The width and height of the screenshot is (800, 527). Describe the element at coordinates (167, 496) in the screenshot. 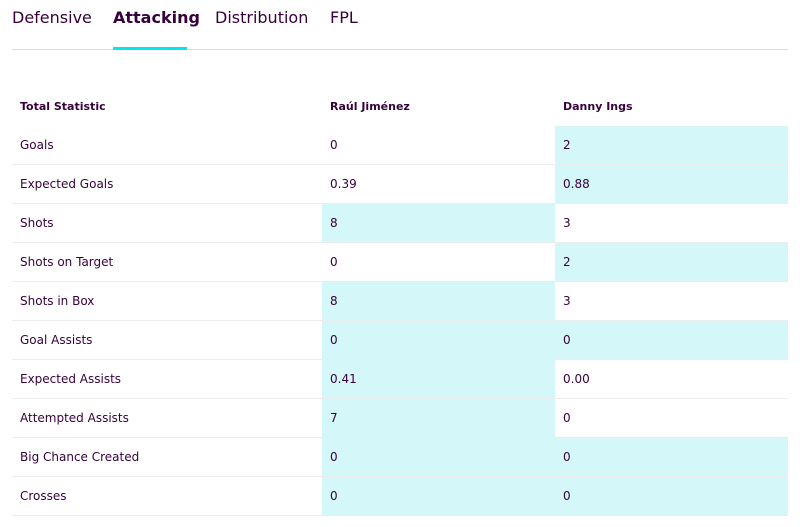

I see `stat-name-cell: Crosses` at that location.